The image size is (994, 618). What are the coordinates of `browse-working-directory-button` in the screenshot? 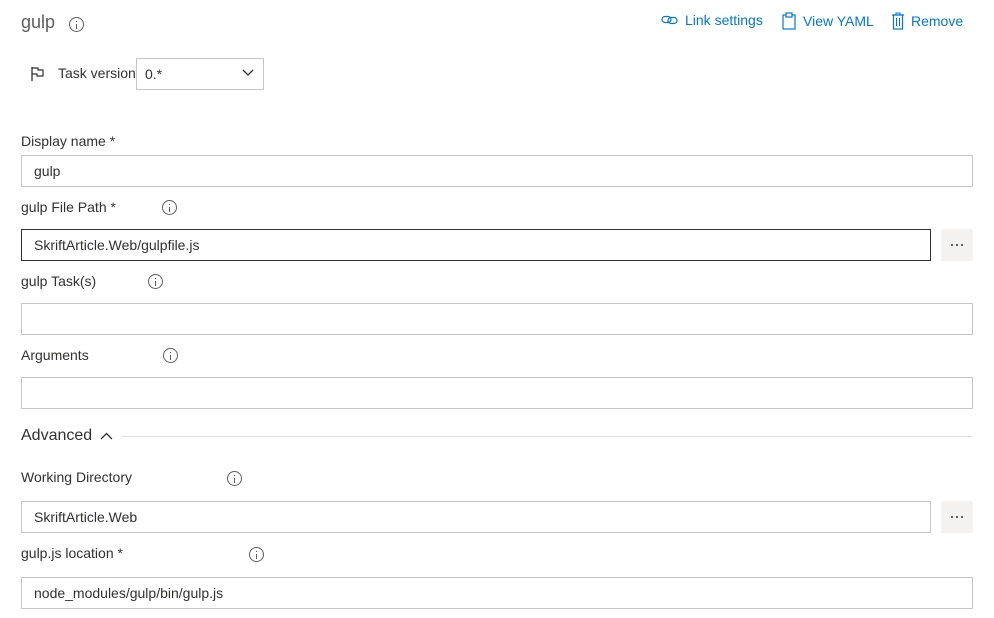 It's located at (957, 517).